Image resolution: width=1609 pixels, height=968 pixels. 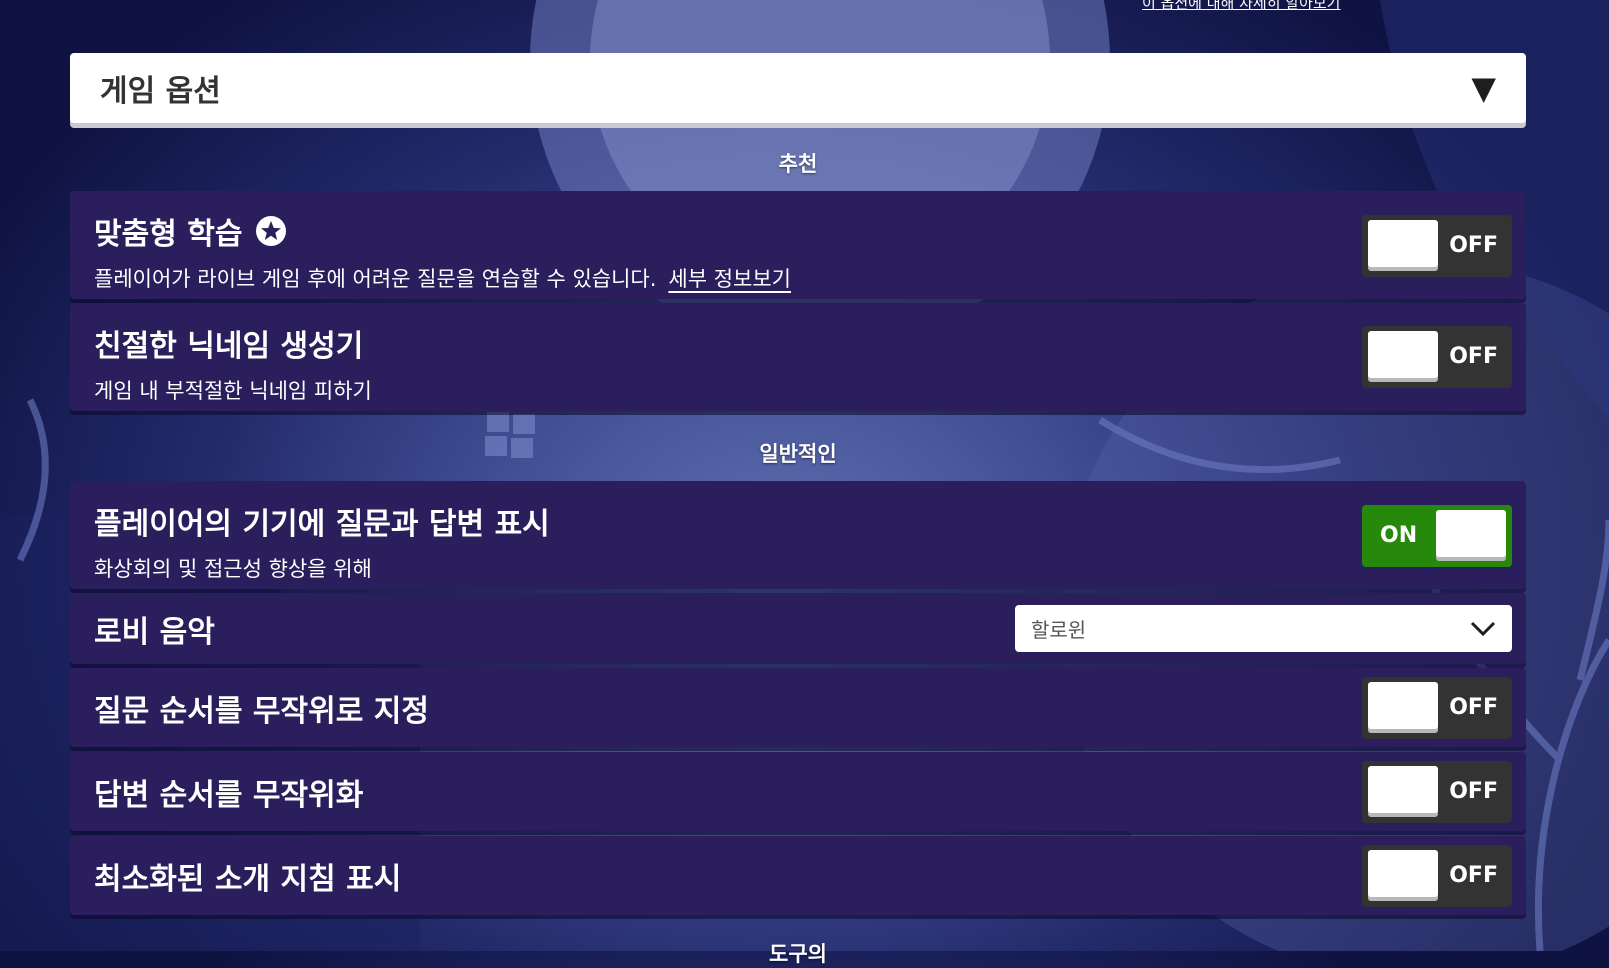 I want to click on randomize-questions-toggle: OFF, so click(x=1437, y=708).